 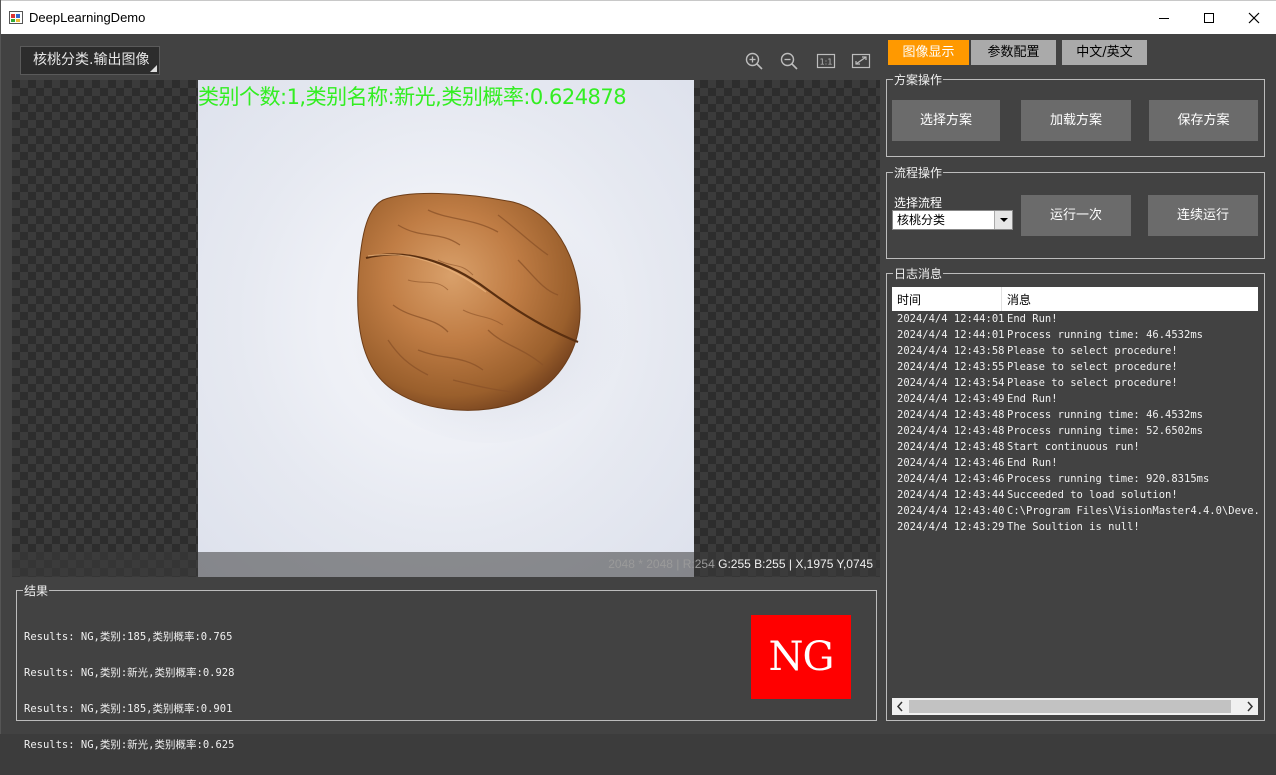 What do you see at coordinates (900, 706) in the screenshot?
I see `scroll-left-icon` at bounding box center [900, 706].